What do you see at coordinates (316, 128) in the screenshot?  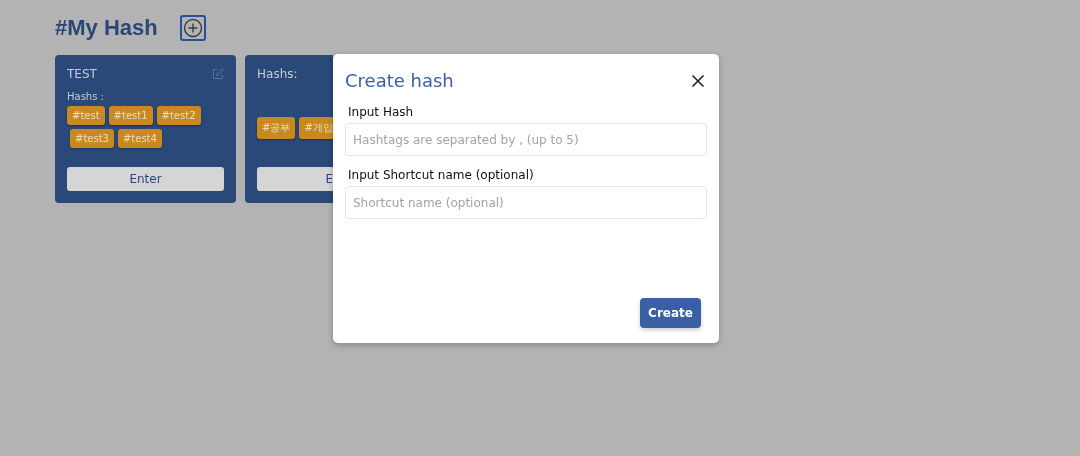 I see `hashtag-chip: #게임` at bounding box center [316, 128].